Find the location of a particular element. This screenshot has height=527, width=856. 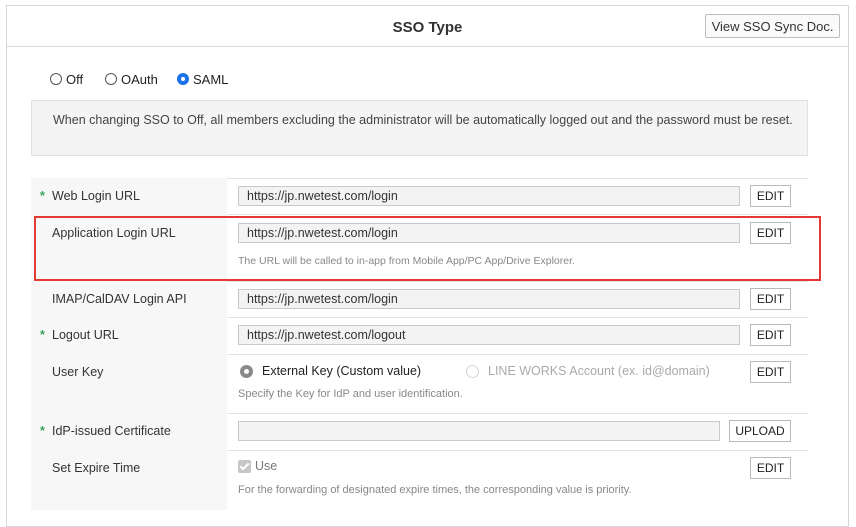

user-key-lineworks-label: LINE WORKS Account (ex. id@domain) is located at coordinates (599, 371).